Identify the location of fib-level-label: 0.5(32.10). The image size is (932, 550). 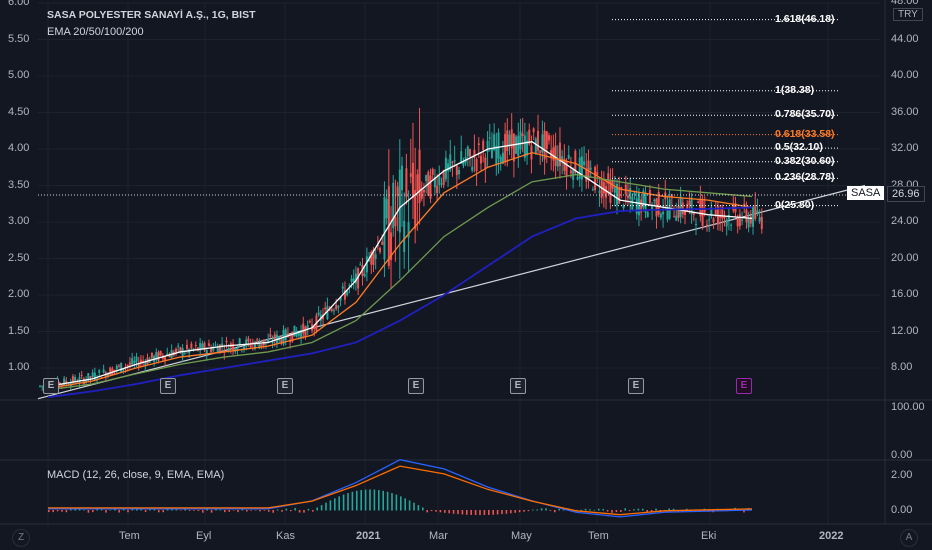
(799, 147).